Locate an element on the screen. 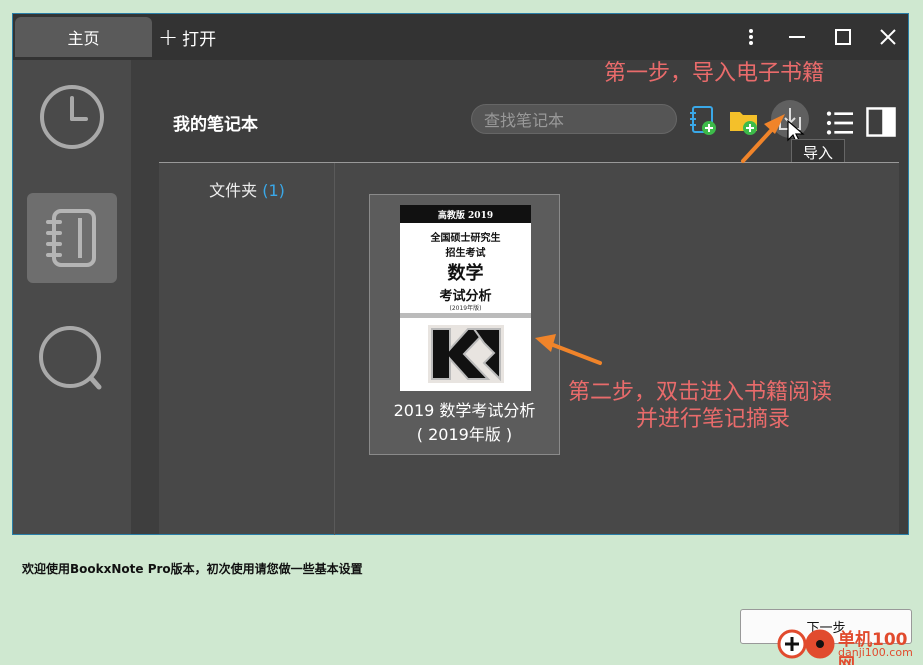 This screenshot has height=665, width=923. watermark-line1: 单机100网 is located at coordinates (873, 647).